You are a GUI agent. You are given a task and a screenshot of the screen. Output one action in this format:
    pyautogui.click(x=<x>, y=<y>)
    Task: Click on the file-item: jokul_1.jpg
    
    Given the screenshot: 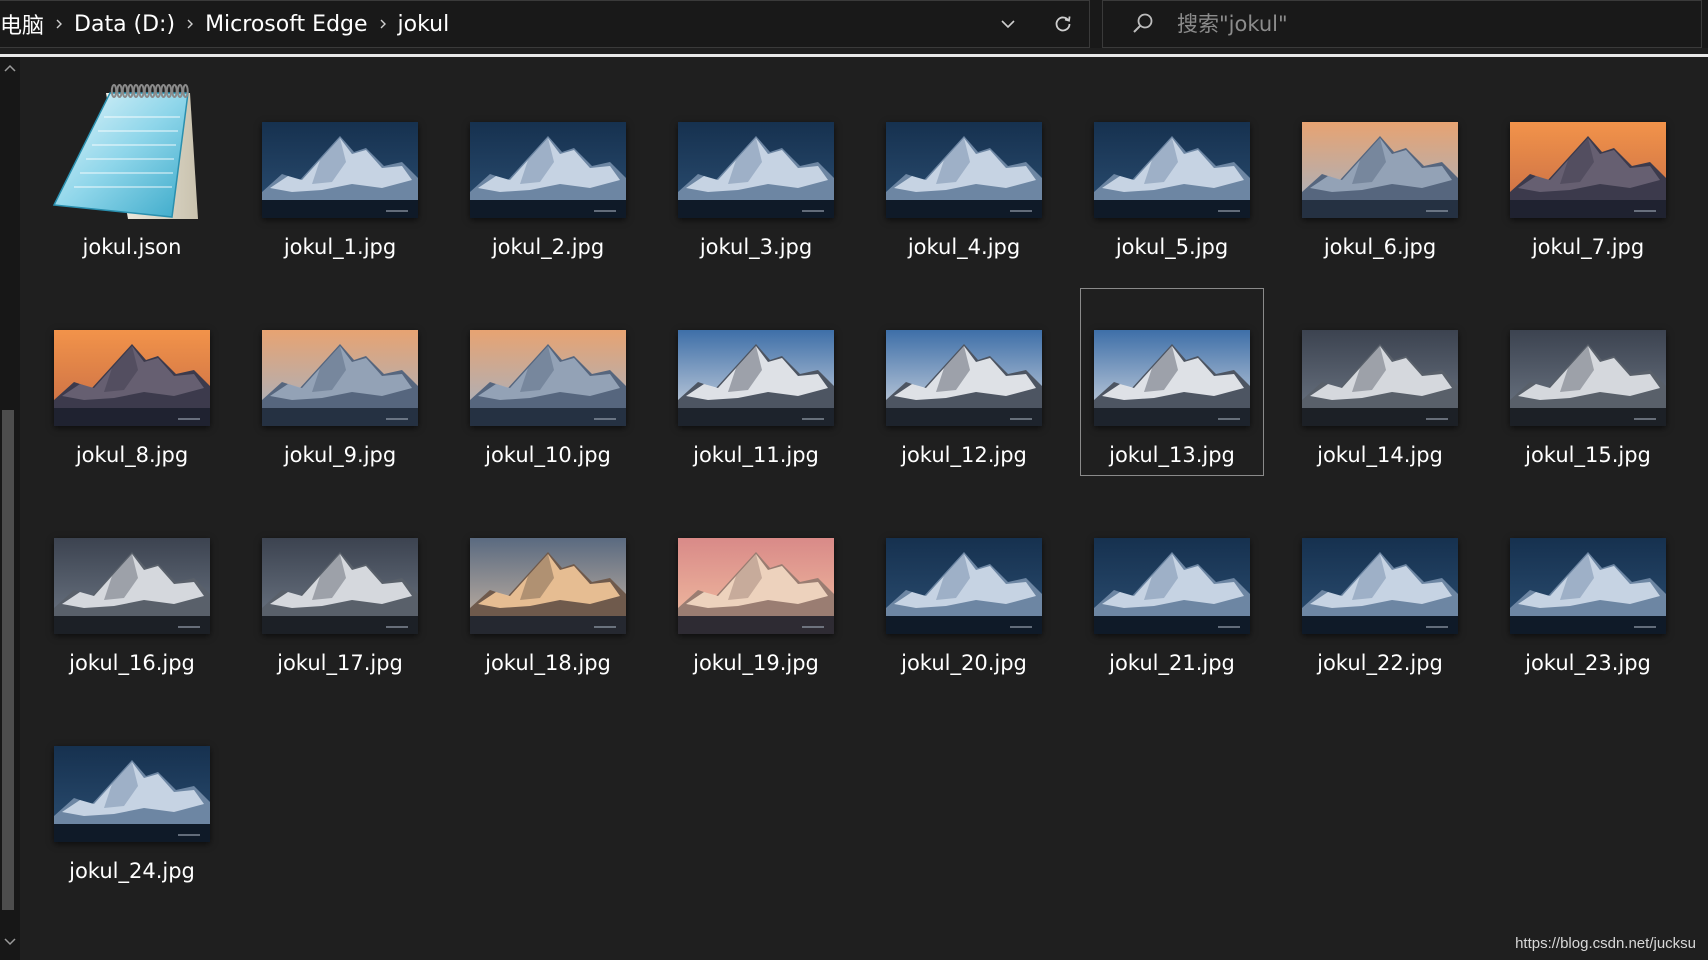 What is the action you would take?
    pyautogui.click(x=340, y=174)
    